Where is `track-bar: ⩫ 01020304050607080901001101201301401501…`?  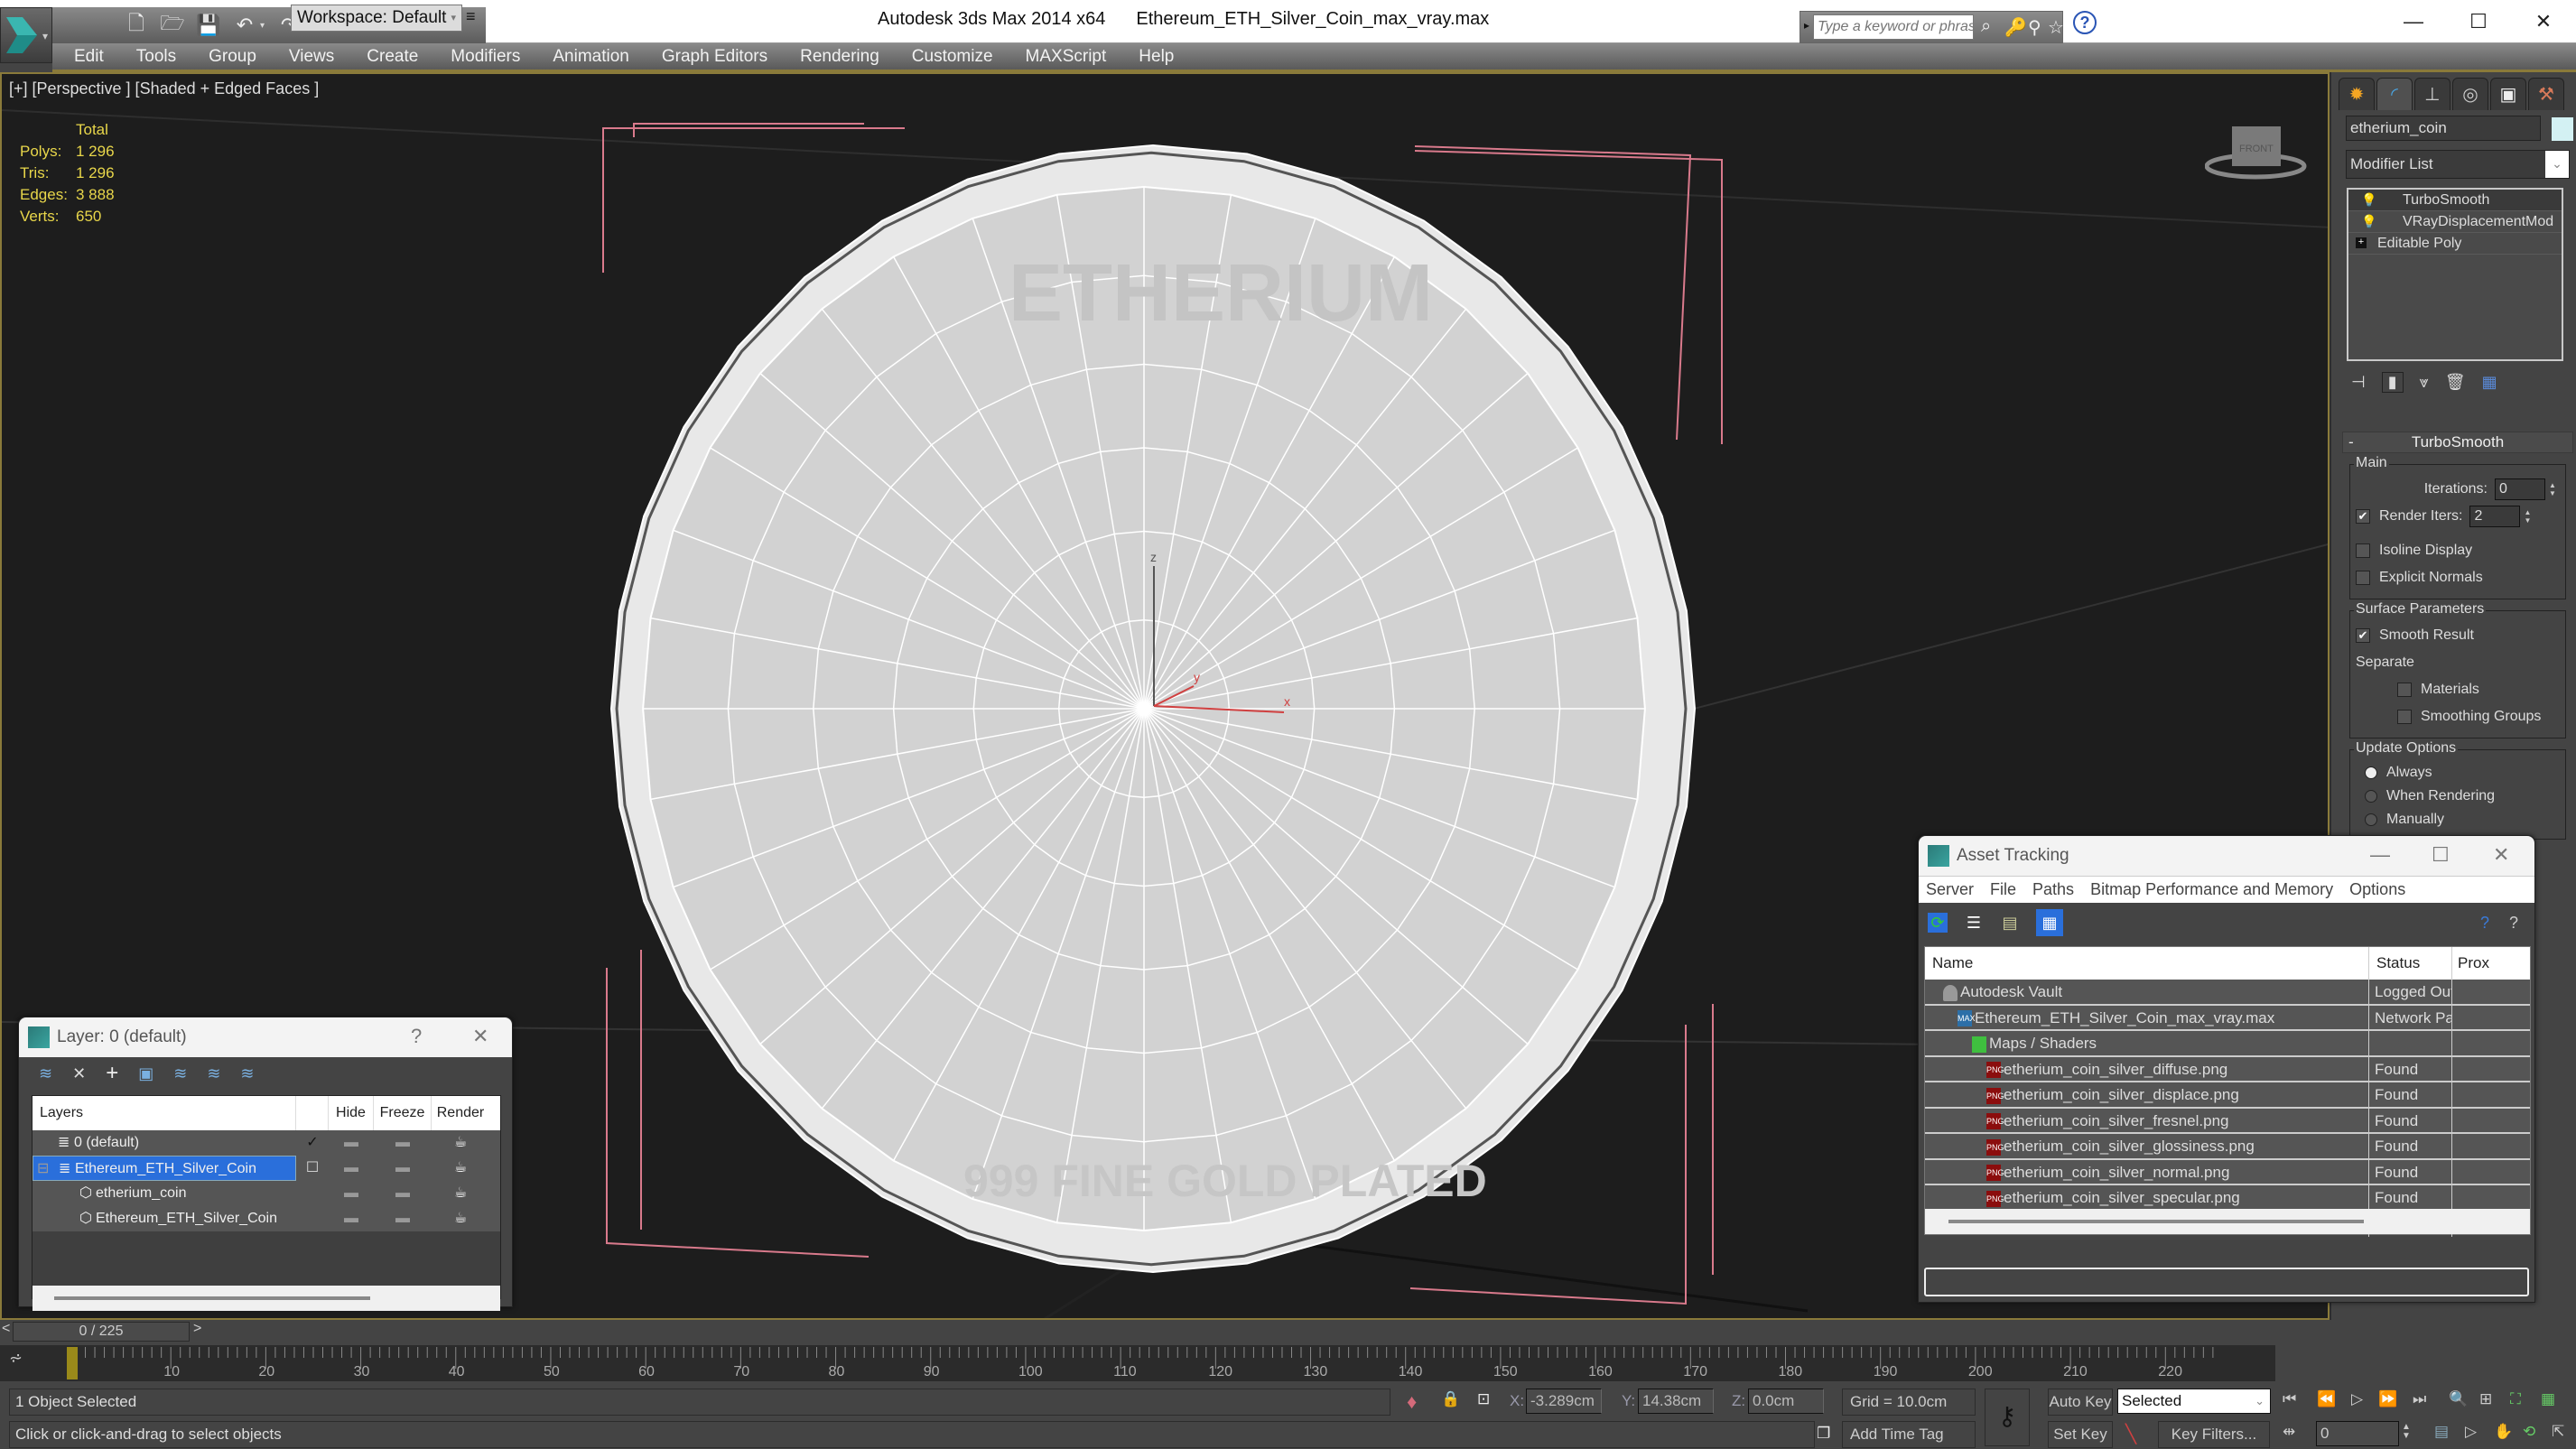
track-bar: ⩫ 01020304050607080901001101201301401501… is located at coordinates (1137, 1363).